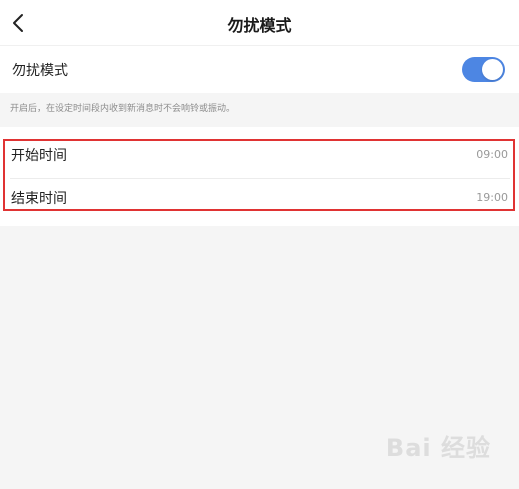  I want to click on start-time-row: 开始时间 09:00, so click(259, 161).